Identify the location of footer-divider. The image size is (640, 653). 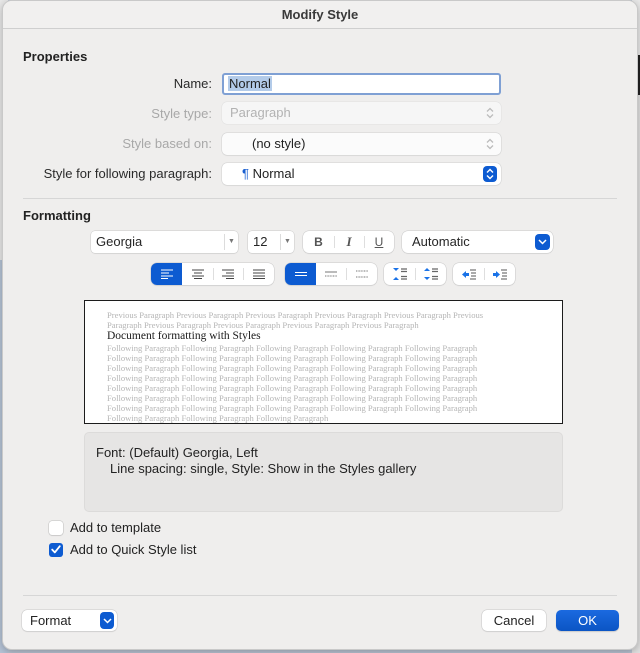
(320, 595).